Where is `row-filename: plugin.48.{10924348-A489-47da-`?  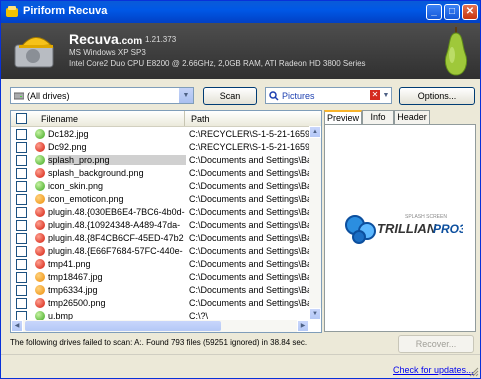 row-filename: plugin.48.{10924348-A489-47da- is located at coordinates (114, 225).